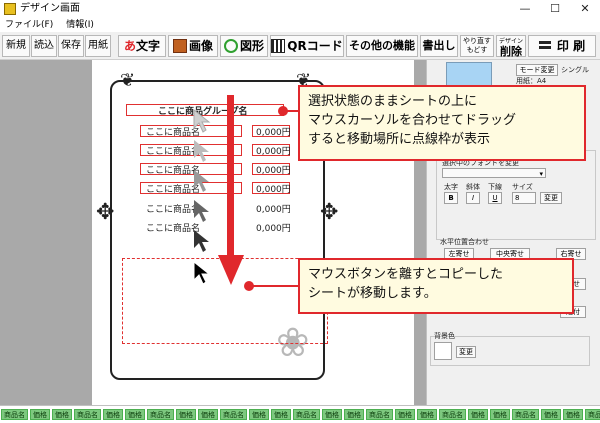  Describe the element at coordinates (495, 187) in the screenshot. I see `underline-label: 下線` at that location.